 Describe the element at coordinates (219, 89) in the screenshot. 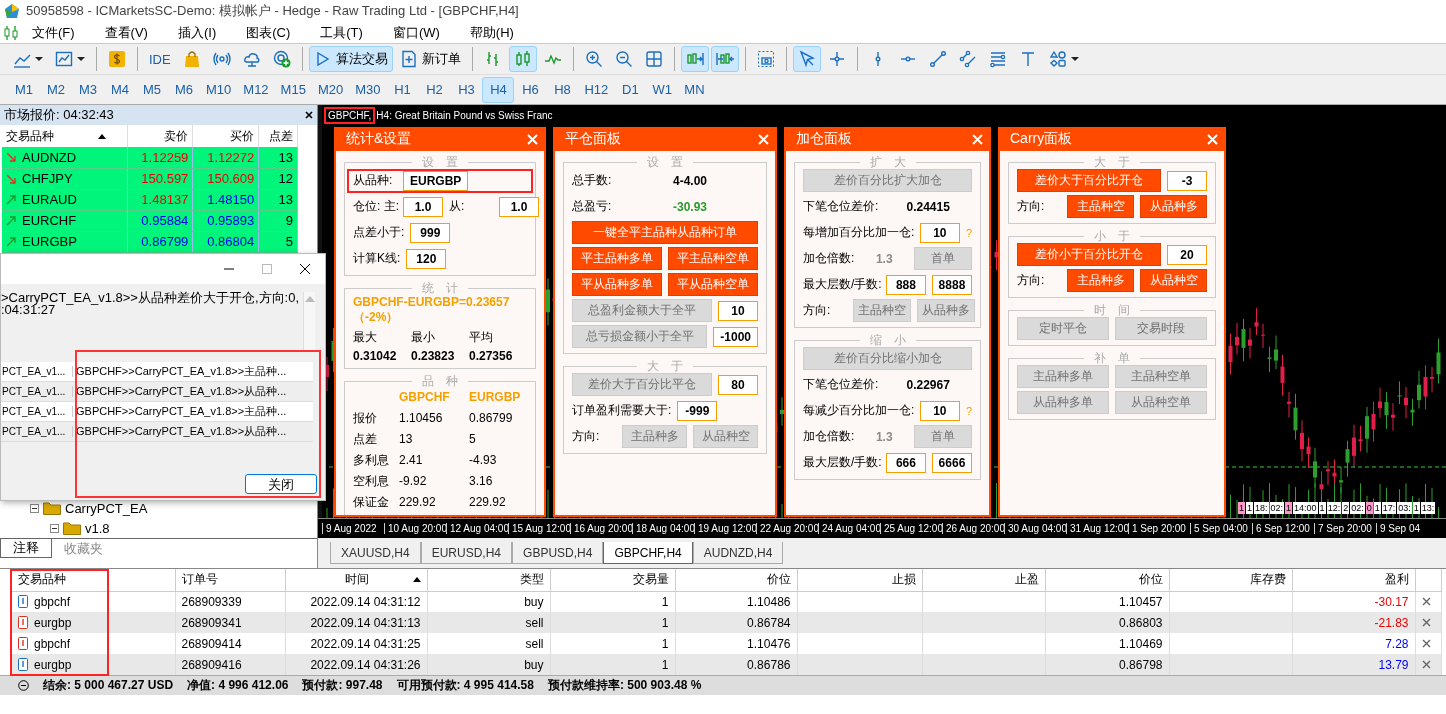

I see `timeframe-button: M10` at that location.